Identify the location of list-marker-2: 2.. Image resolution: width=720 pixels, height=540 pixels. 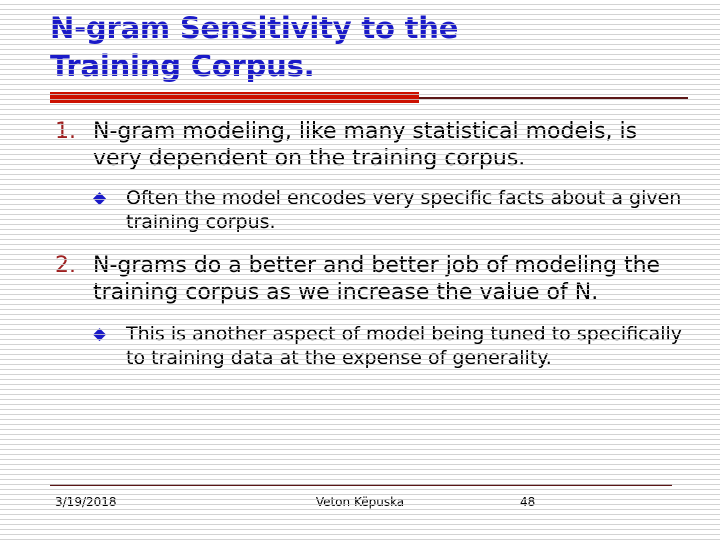
(65, 265).